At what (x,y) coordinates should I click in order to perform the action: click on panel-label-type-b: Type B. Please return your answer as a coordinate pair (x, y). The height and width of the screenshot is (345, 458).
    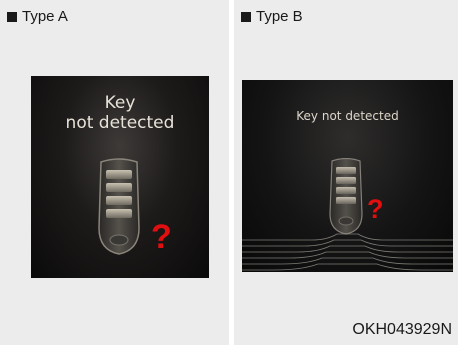
    Looking at the image, I should click on (272, 16).